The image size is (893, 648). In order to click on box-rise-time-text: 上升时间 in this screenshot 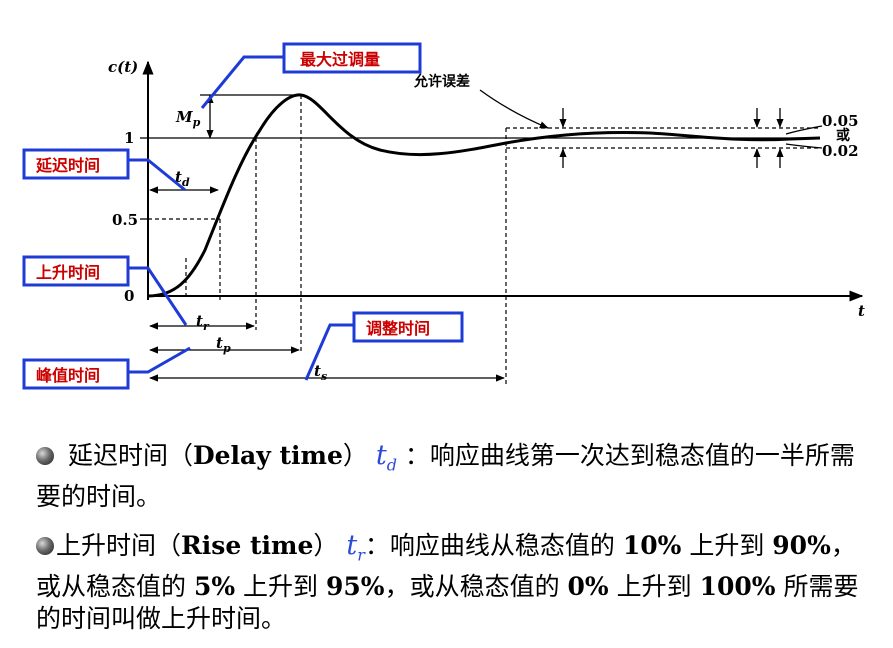, I will do `click(68, 272)`.